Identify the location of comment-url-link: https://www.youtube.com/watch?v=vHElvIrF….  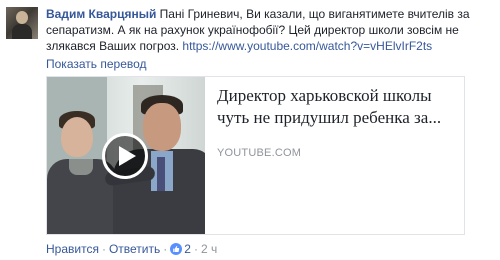
(307, 46).